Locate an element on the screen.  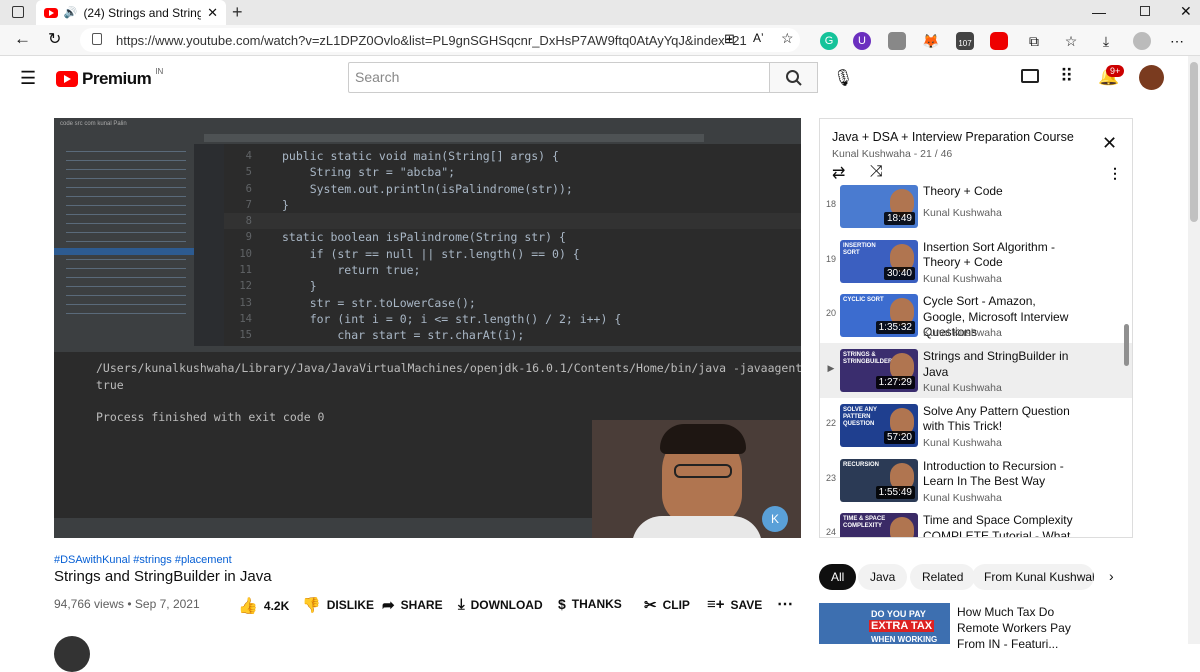
browser-tab: 🔊 (24) Strings and StringBuilde ✕ is located at coordinates (131, 12).